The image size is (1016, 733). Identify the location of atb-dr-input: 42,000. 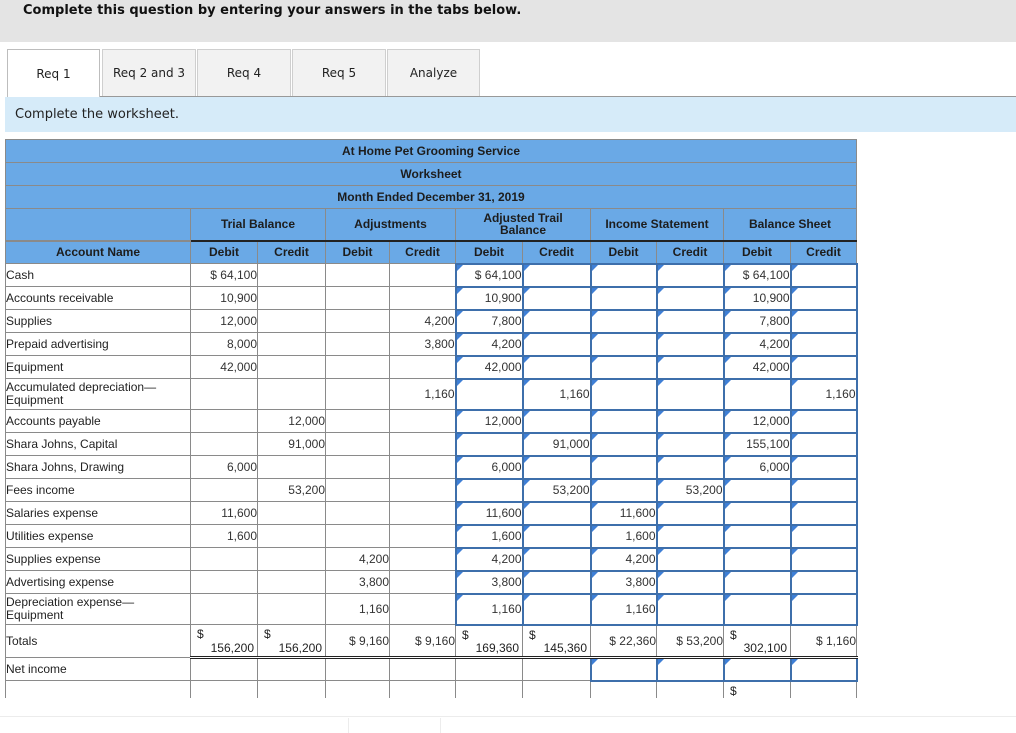
(489, 367).